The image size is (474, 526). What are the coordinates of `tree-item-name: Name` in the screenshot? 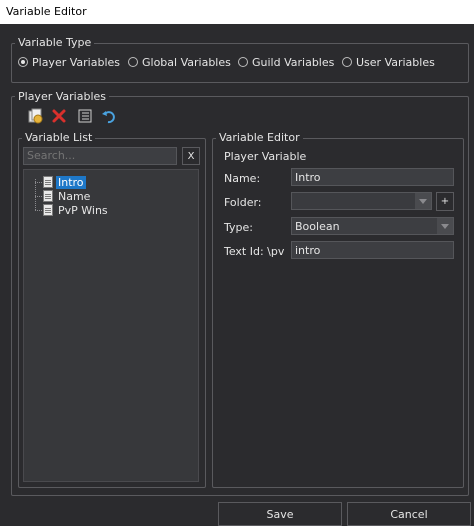 It's located at (67, 196).